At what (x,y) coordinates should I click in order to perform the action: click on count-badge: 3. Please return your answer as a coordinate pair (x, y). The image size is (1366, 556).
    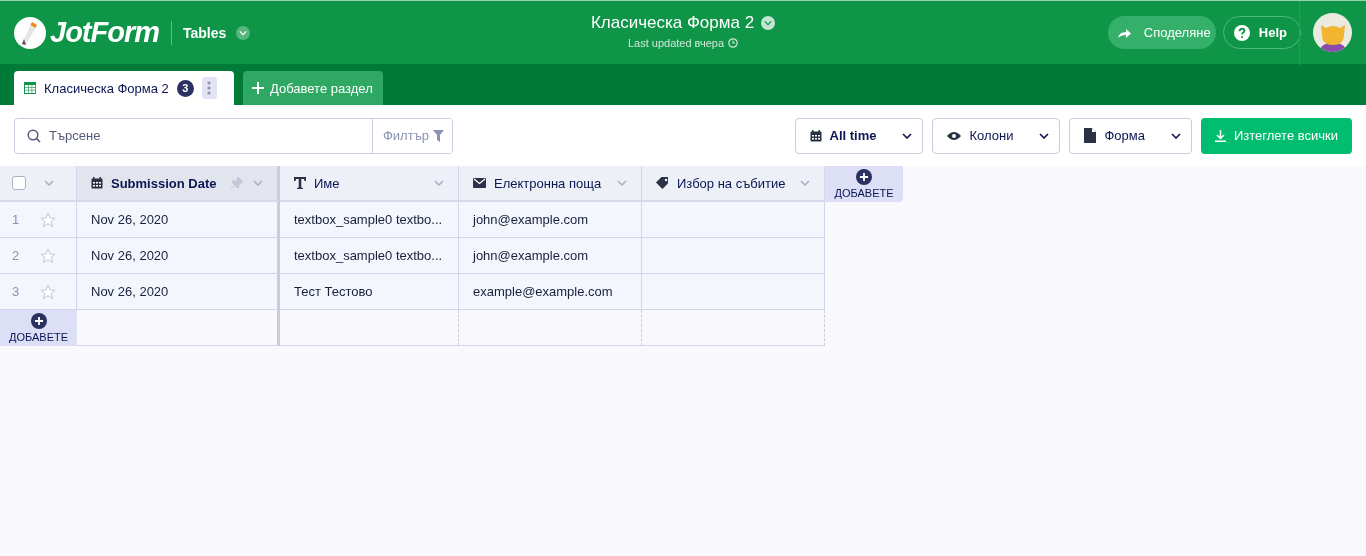
    Looking at the image, I should click on (185, 88).